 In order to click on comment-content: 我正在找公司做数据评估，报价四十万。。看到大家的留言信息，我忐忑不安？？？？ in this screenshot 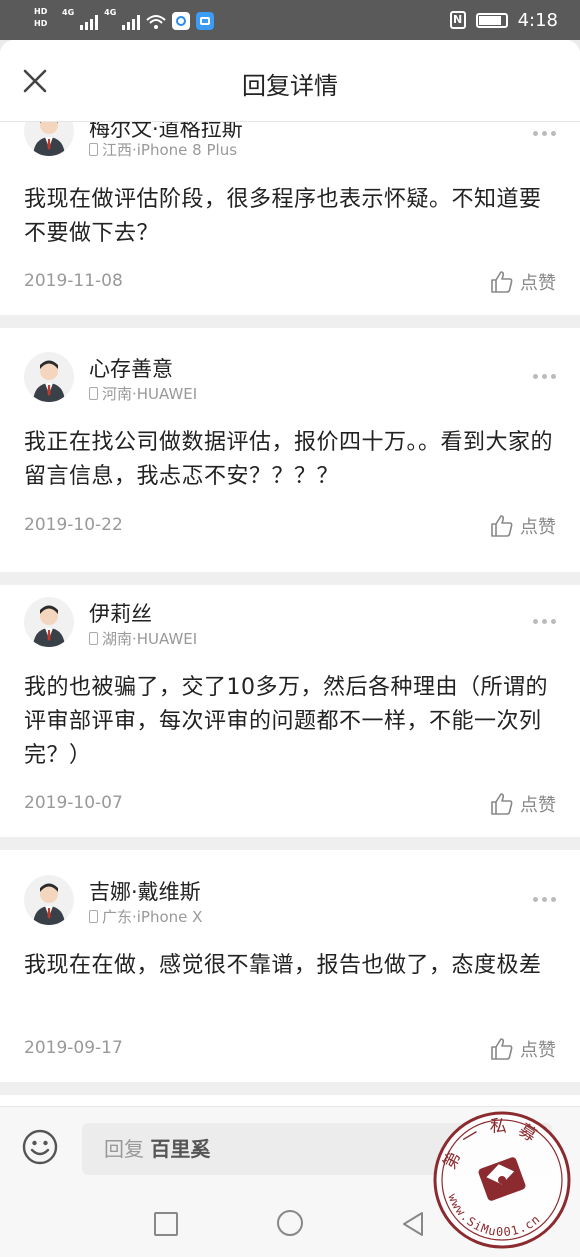, I will do `click(289, 459)`.